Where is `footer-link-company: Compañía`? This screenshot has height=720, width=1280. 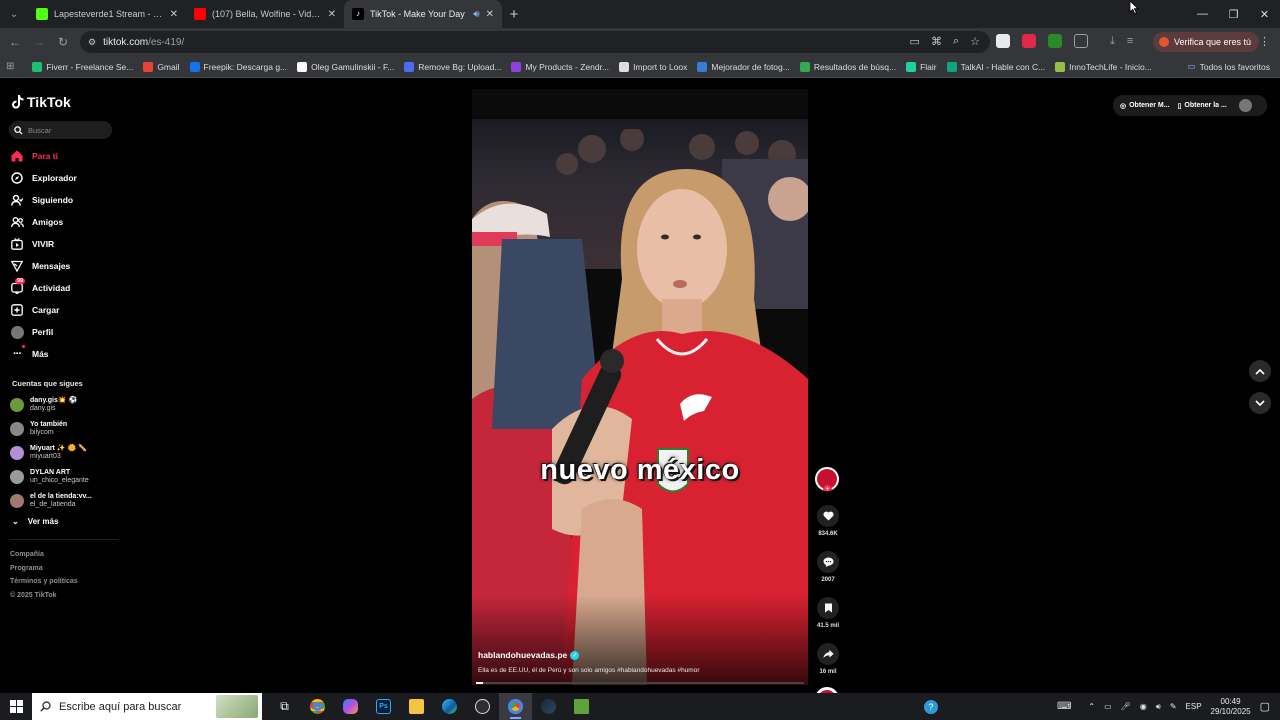
footer-link-company: Compañía is located at coordinates (44, 555).